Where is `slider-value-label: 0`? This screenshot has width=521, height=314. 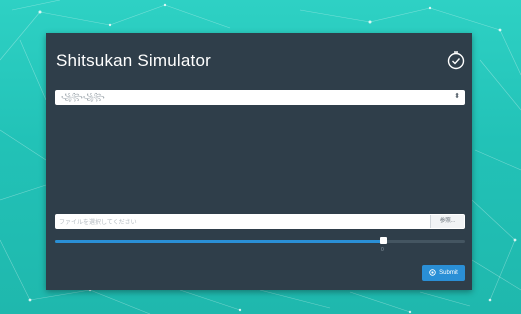
slider-value-label: 0 is located at coordinates (382, 250).